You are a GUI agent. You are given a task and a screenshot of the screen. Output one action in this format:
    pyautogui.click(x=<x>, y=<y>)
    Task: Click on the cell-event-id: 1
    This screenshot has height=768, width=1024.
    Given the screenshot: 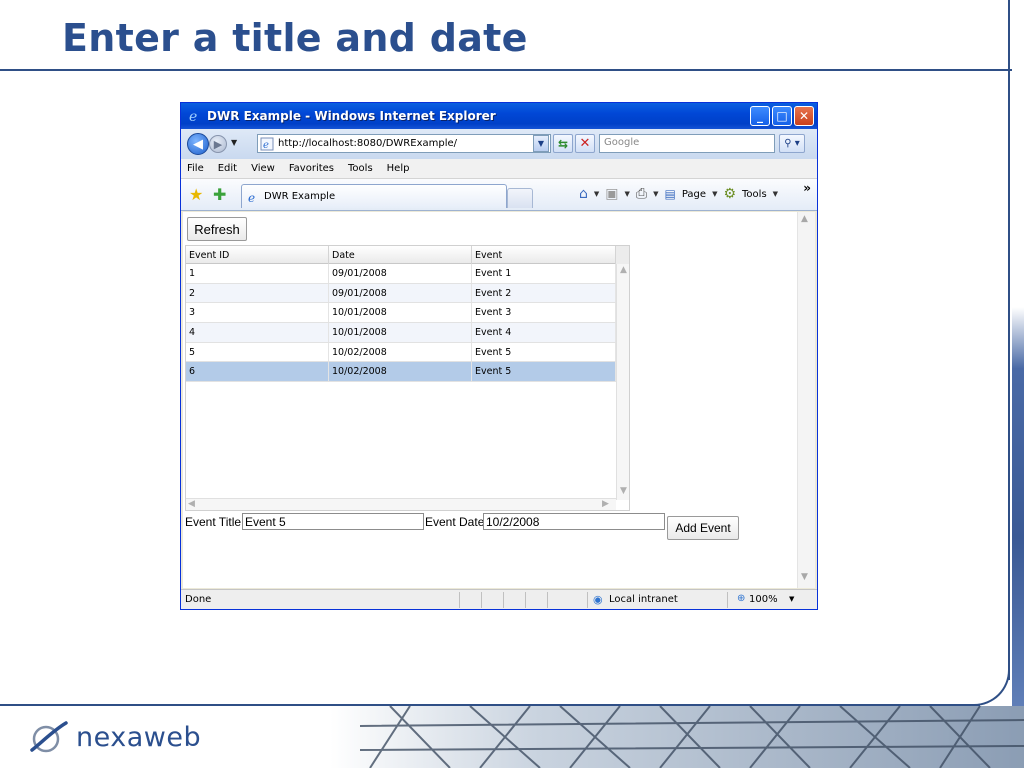 What is the action you would take?
    pyautogui.click(x=257, y=273)
    